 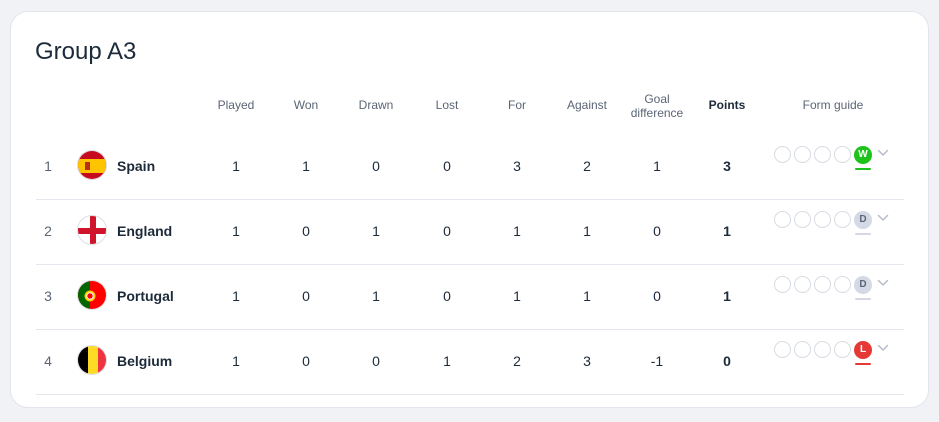 What do you see at coordinates (92, 360) in the screenshot?
I see `belgium-flag-icon` at bounding box center [92, 360].